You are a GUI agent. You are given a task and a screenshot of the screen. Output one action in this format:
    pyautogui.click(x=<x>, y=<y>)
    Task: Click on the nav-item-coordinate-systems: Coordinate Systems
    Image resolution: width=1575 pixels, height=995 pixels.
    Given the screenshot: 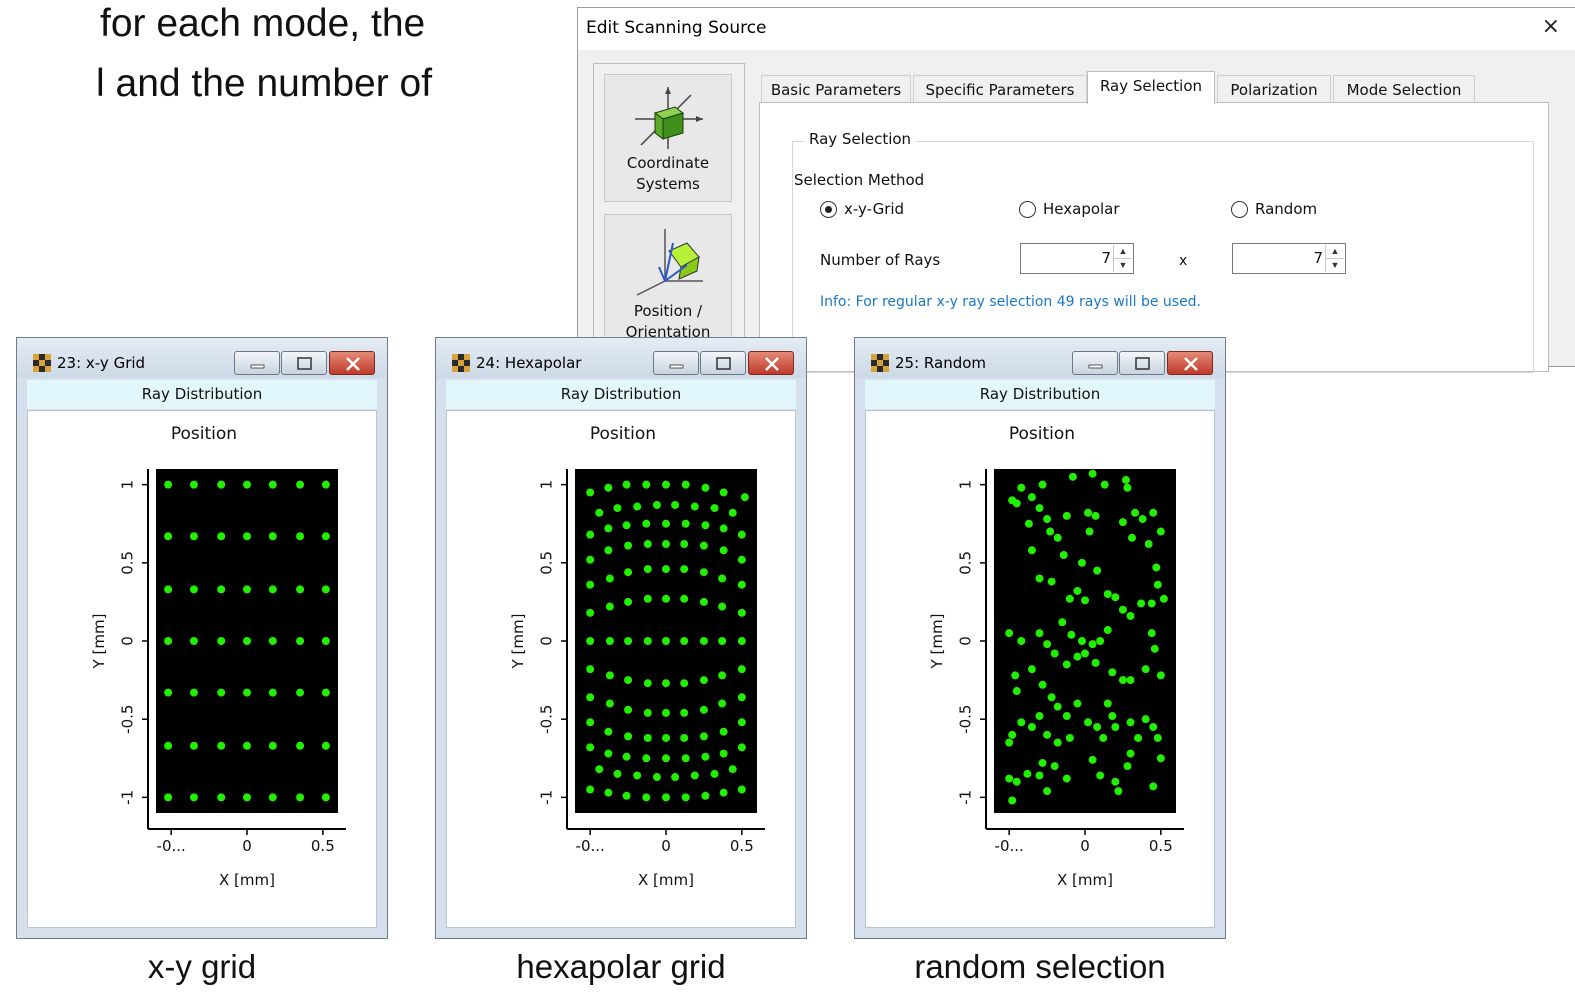 What is the action you would take?
    pyautogui.click(x=668, y=138)
    